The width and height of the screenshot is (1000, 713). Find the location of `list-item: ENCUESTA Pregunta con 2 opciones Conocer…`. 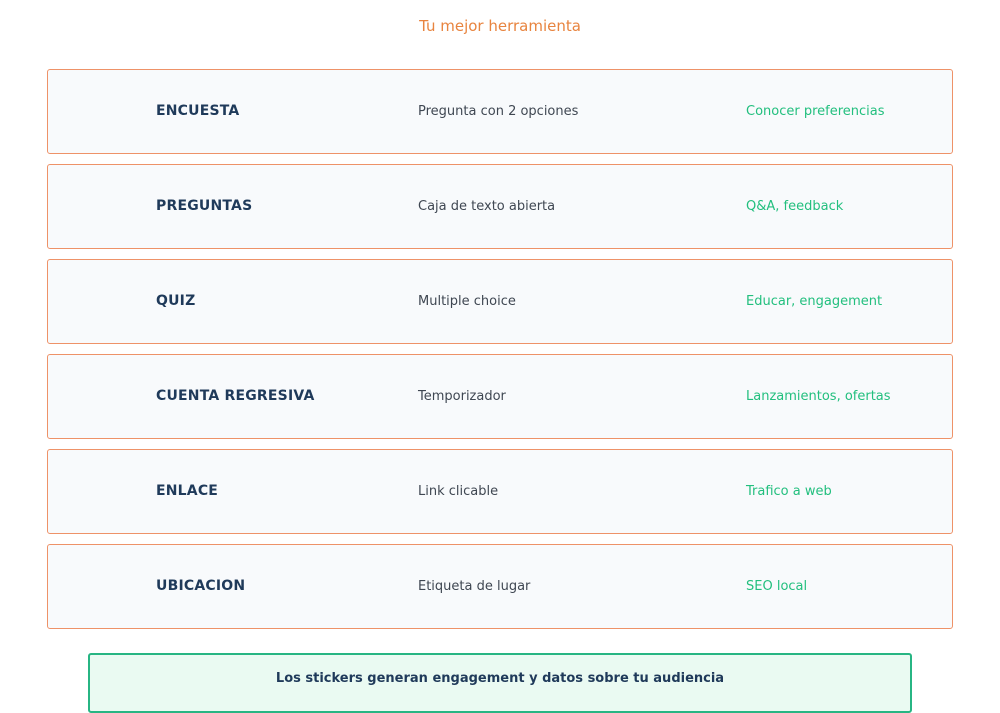

list-item: ENCUESTA Pregunta con 2 opciones Conocer… is located at coordinates (500, 111).